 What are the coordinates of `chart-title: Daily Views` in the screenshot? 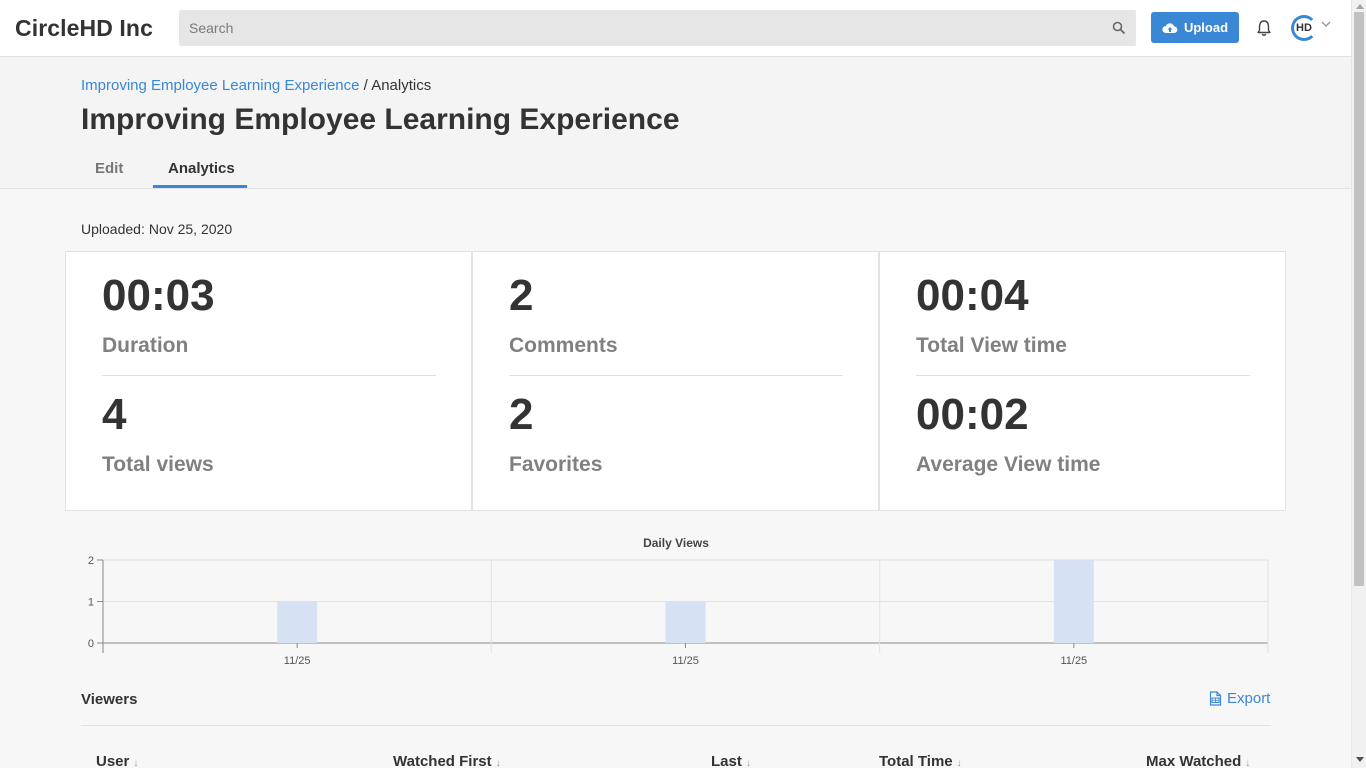 It's located at (676, 543).